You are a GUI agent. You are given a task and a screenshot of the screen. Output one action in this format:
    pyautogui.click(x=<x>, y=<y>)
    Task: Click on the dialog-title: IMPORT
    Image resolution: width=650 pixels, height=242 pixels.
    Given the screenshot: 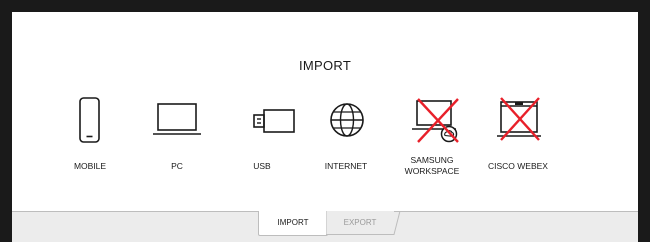 What is the action you would take?
    pyautogui.click(x=325, y=65)
    